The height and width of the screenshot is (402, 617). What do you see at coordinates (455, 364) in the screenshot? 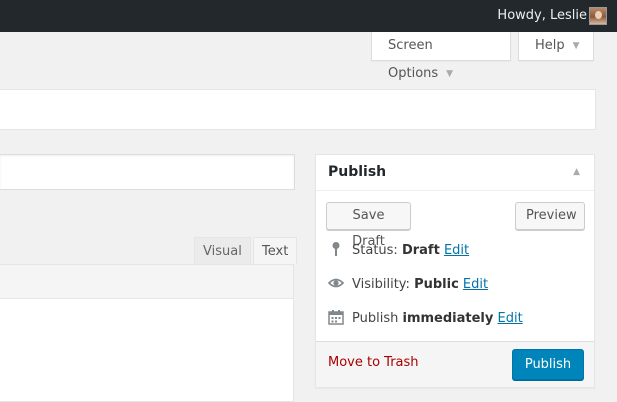
I see `publish-box-footer: Move to Trash Publish` at bounding box center [455, 364].